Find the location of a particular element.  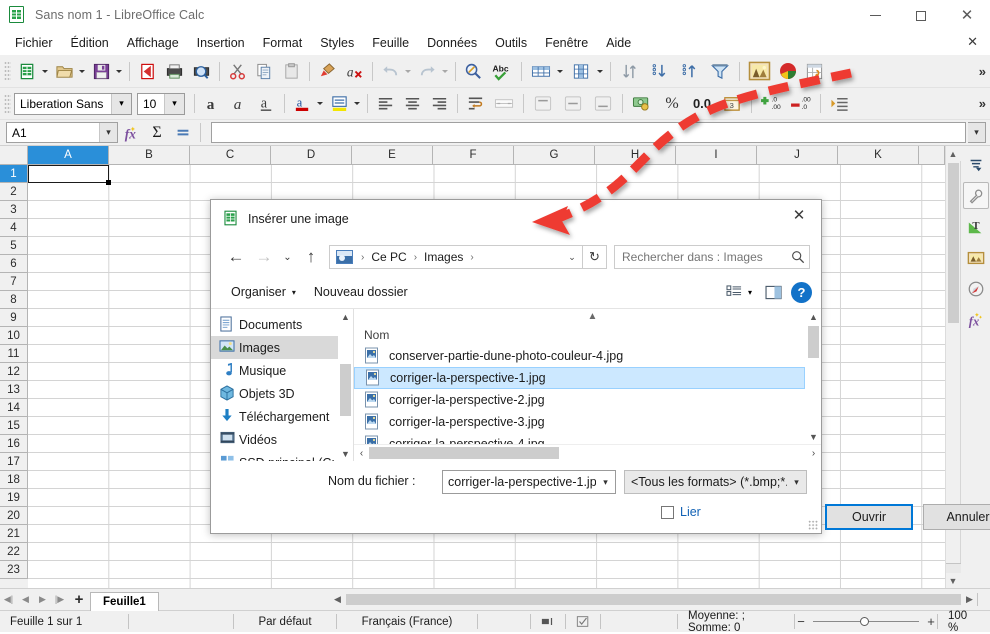

open-file-dropdown-icon is located at coordinates (82, 71).